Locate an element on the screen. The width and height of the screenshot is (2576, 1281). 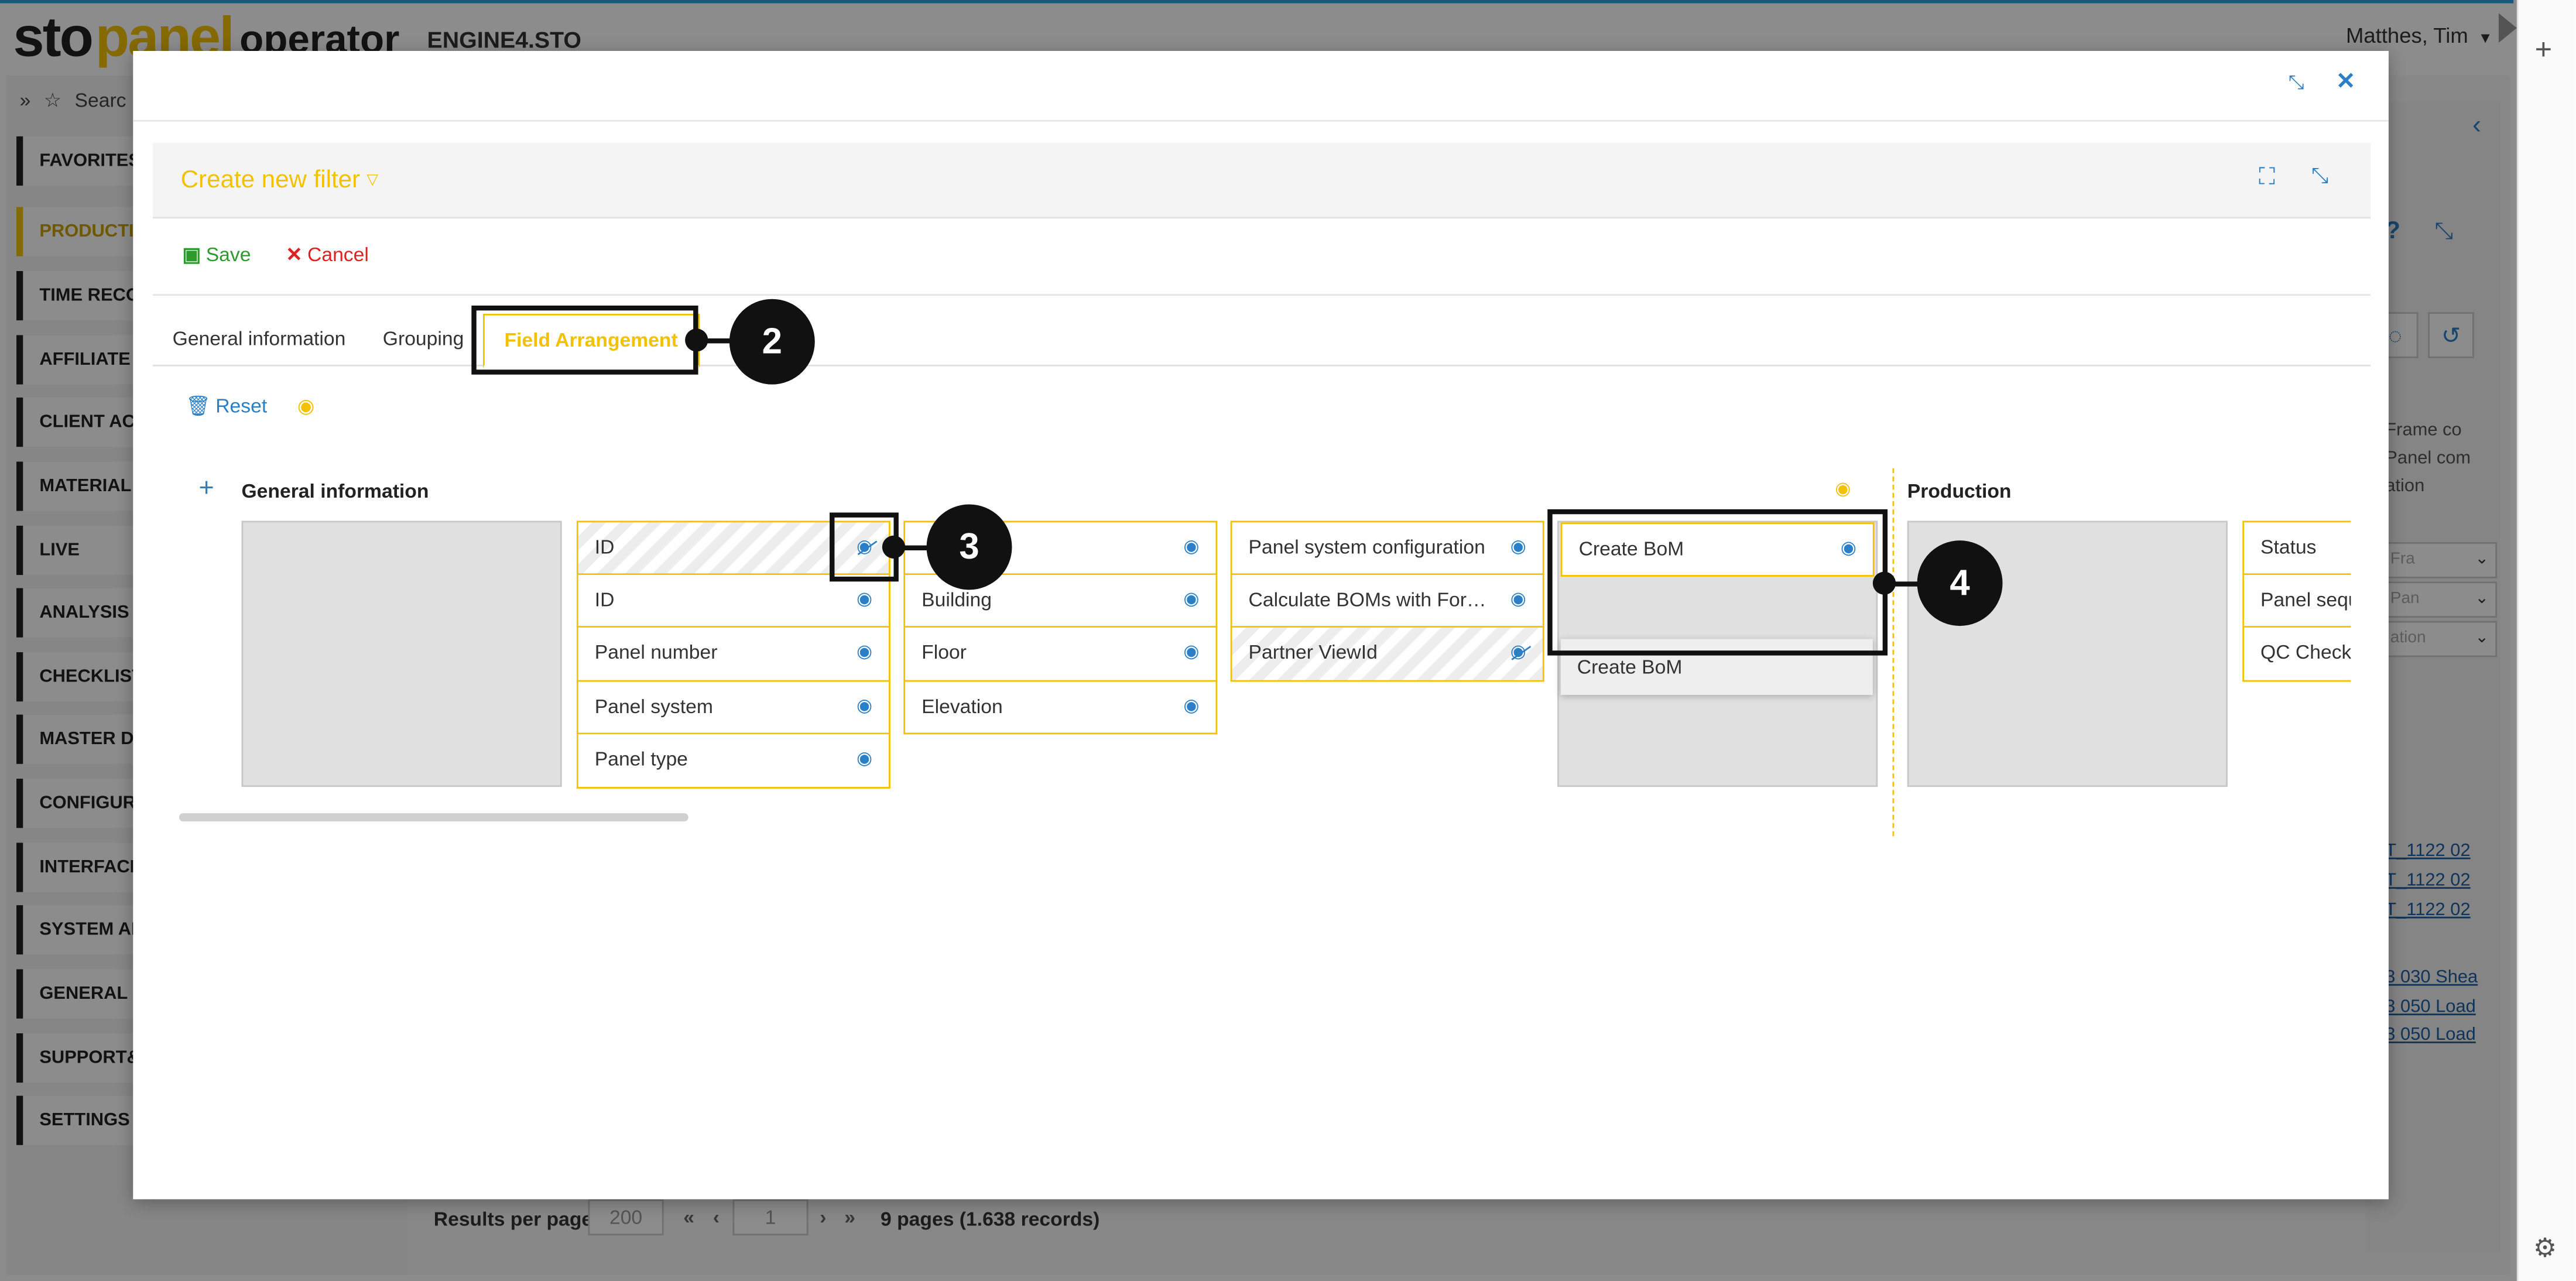
field-item: Panel system ◉ is located at coordinates (733, 708).